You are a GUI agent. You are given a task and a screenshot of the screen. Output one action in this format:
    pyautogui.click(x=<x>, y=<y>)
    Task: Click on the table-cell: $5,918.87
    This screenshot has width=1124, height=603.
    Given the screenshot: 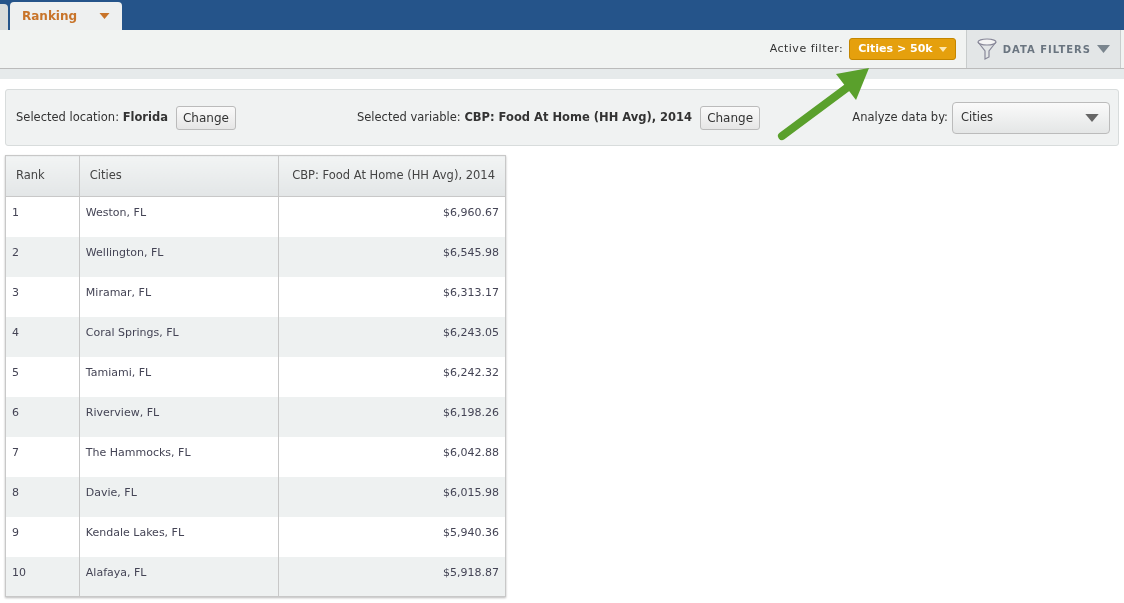 What is the action you would take?
    pyautogui.click(x=392, y=576)
    